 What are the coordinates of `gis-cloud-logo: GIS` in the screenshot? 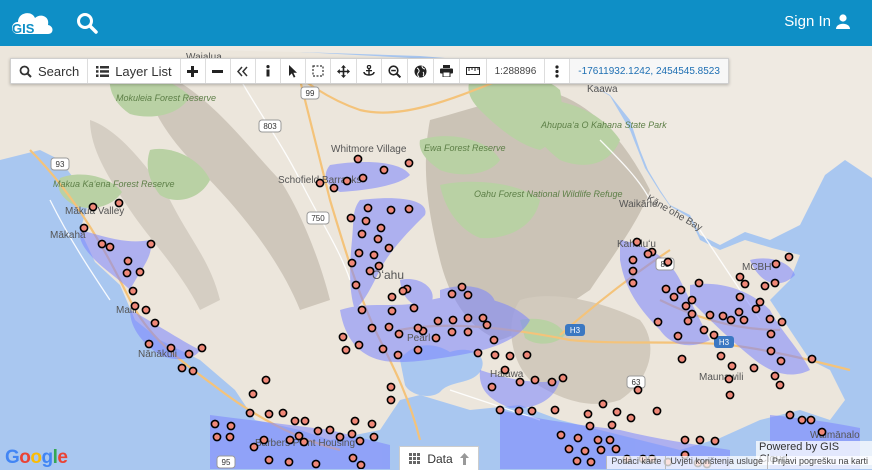 It's located at (31, 23).